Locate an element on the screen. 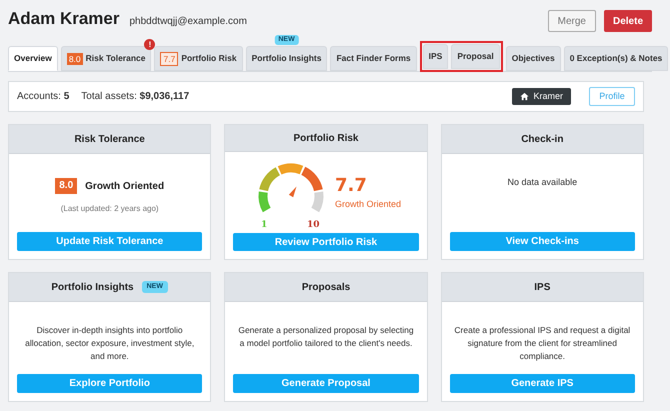 The height and width of the screenshot is (411, 670). accounts-count: Accounts: 5 is located at coordinates (43, 97).